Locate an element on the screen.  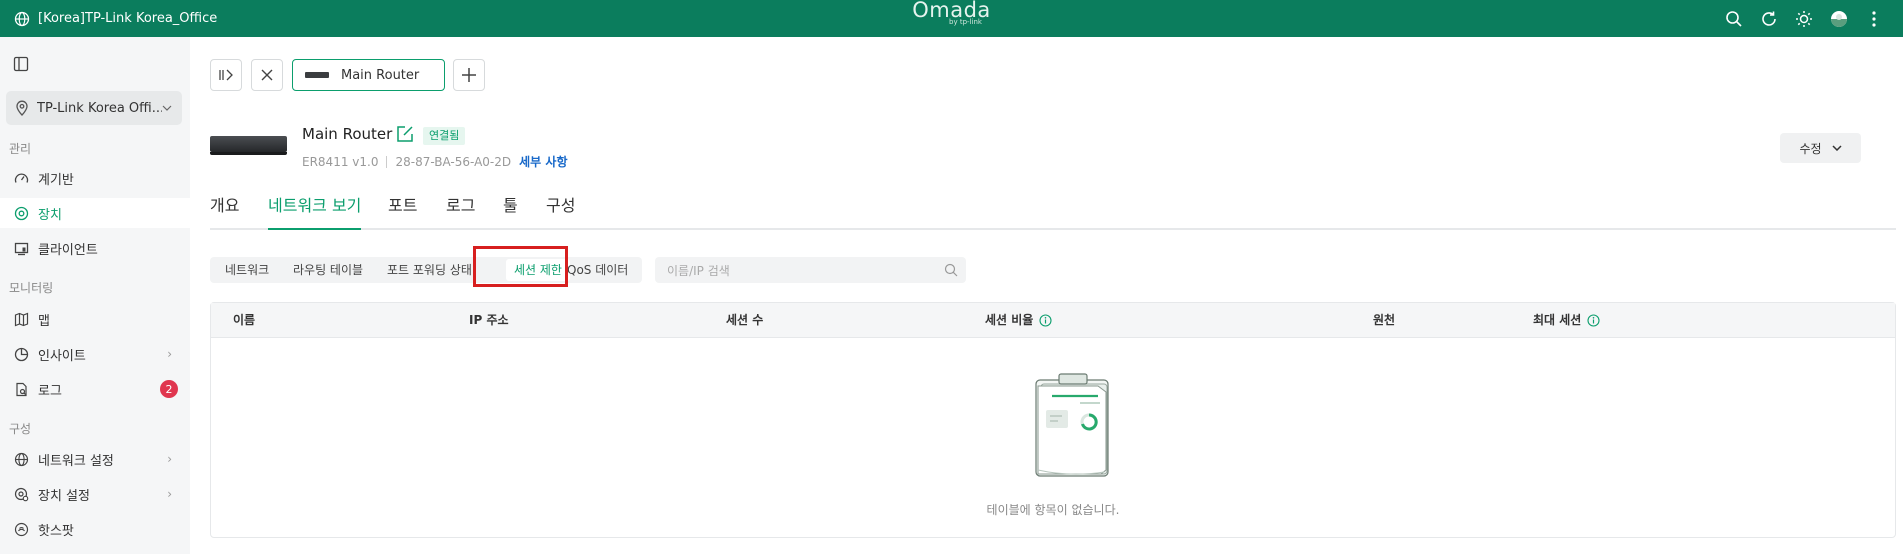
site-title-area: [Korea]TP-Link Korea_Office is located at coordinates (115, 19).